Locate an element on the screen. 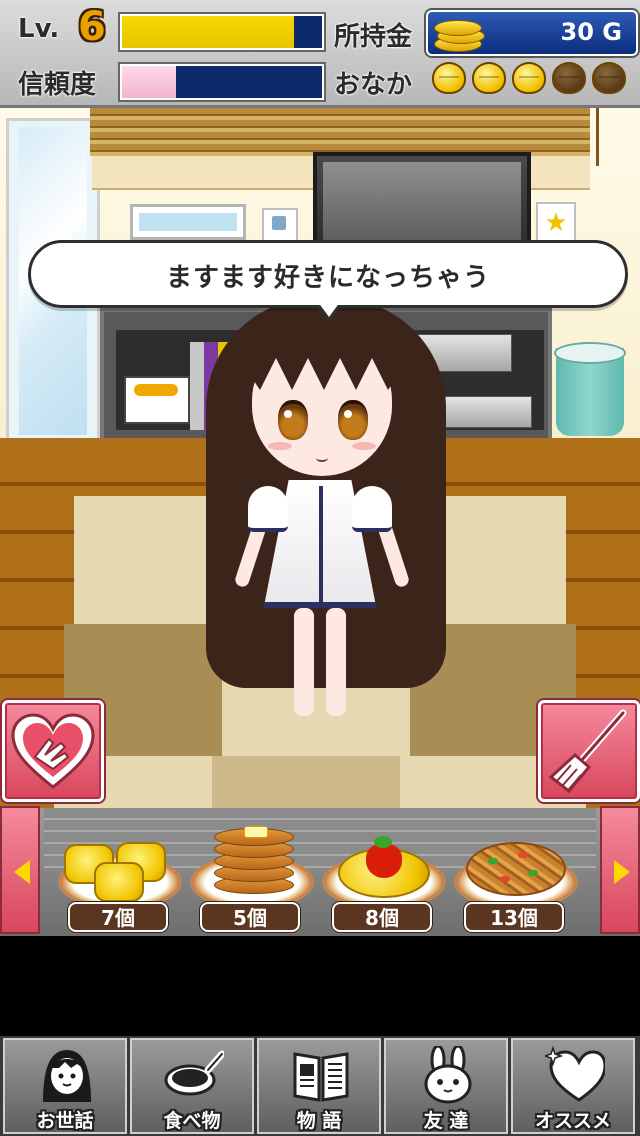 This screenshot has height=1136, width=640. nav-tab-story: 物 語 is located at coordinates (319, 1086).